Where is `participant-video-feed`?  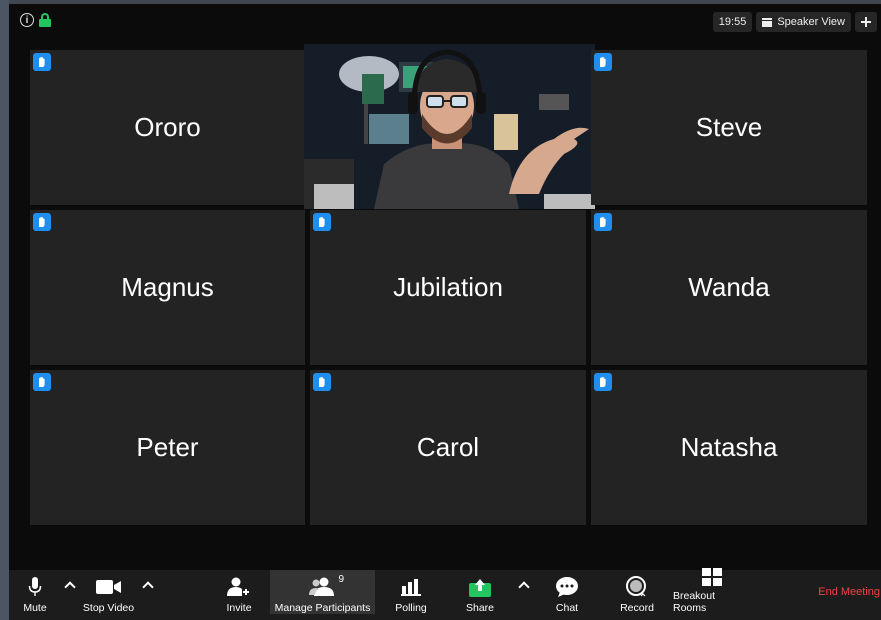
participant-video-feed is located at coordinates (449, 126).